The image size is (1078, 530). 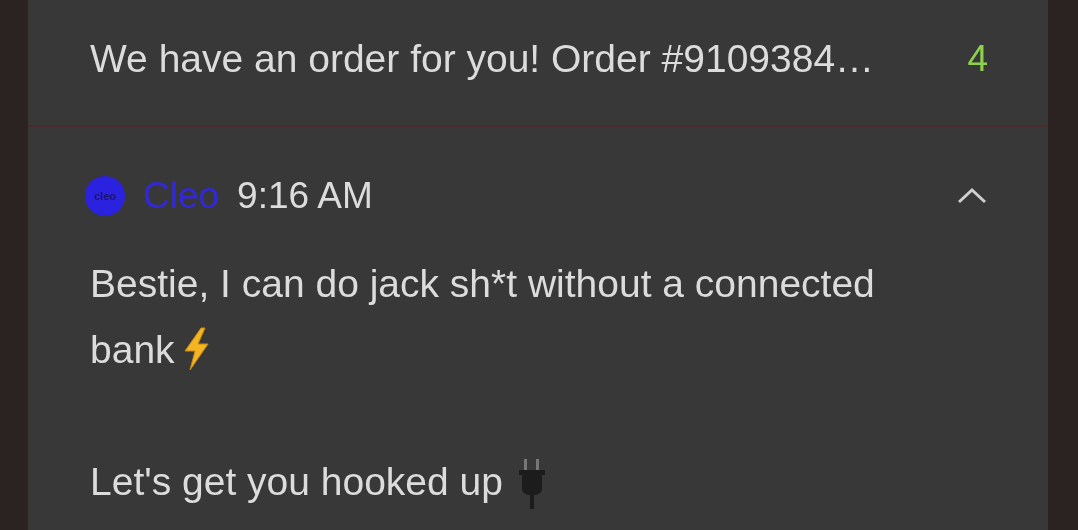 I want to click on notification-time: 9:16 AM, so click(x=305, y=196).